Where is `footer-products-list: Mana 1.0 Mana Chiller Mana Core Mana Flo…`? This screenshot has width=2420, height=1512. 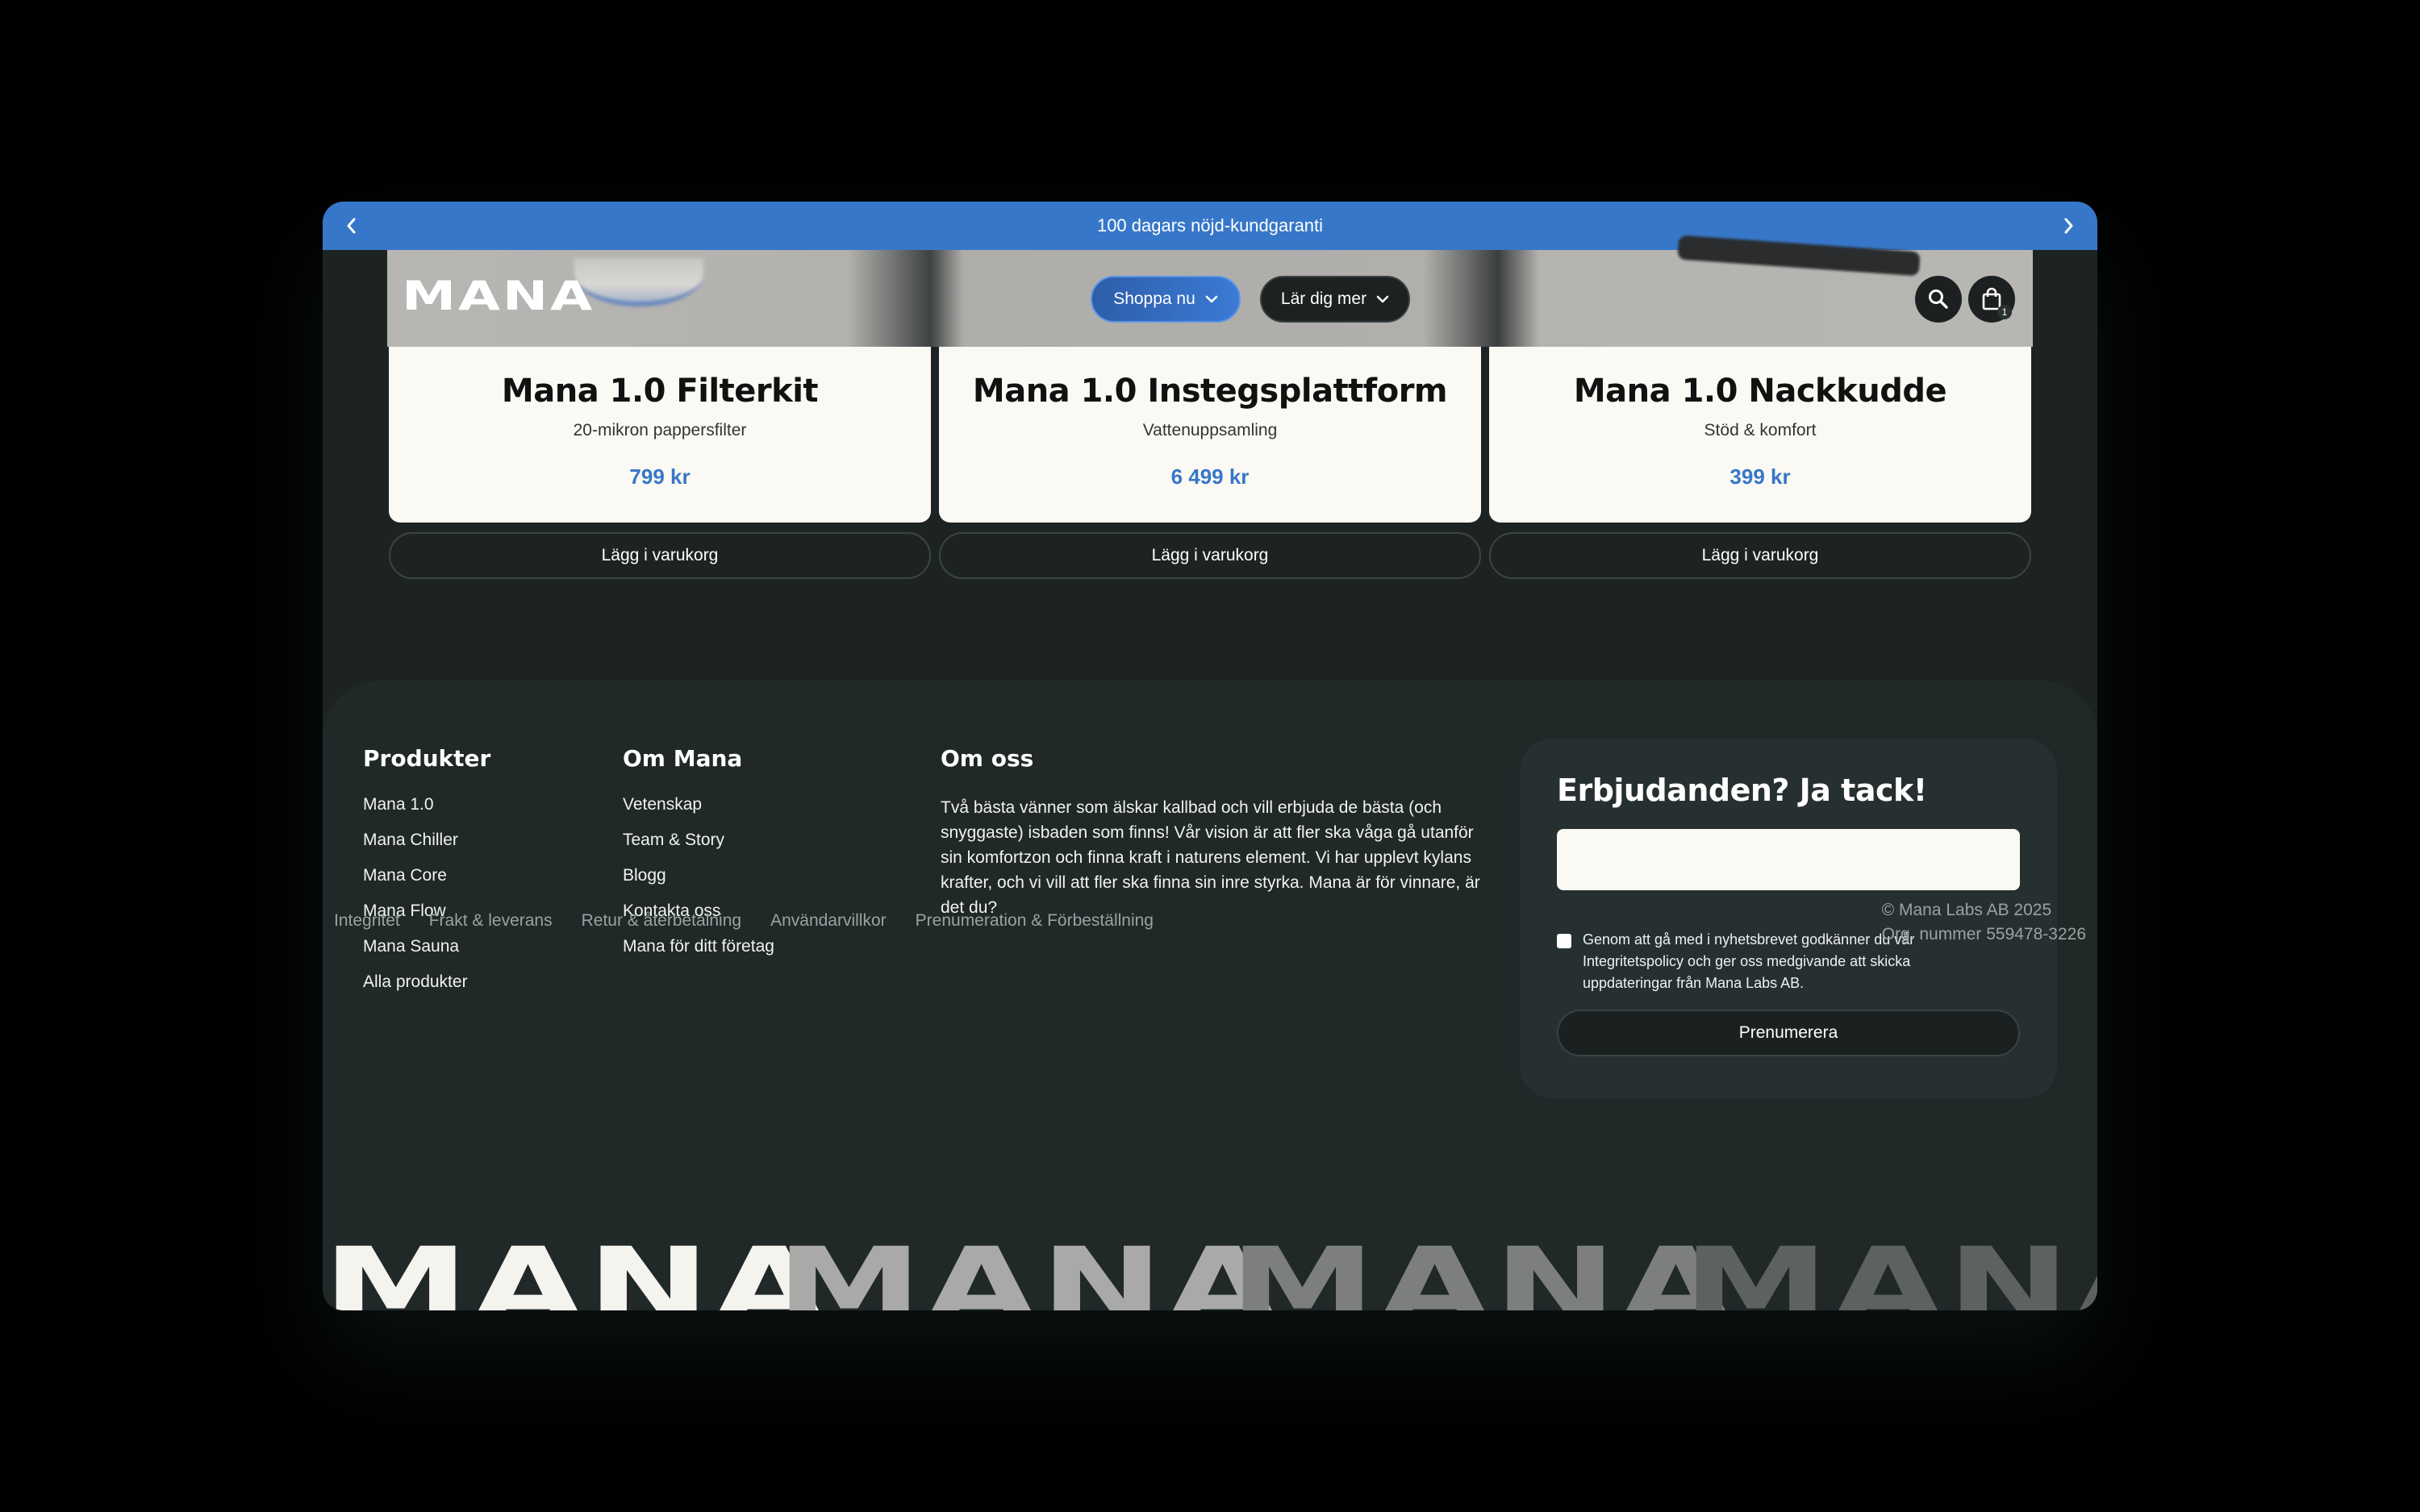
footer-products-list: Mana 1.0 Mana Chiller Mana Core Mana Flo… is located at coordinates (415, 899).